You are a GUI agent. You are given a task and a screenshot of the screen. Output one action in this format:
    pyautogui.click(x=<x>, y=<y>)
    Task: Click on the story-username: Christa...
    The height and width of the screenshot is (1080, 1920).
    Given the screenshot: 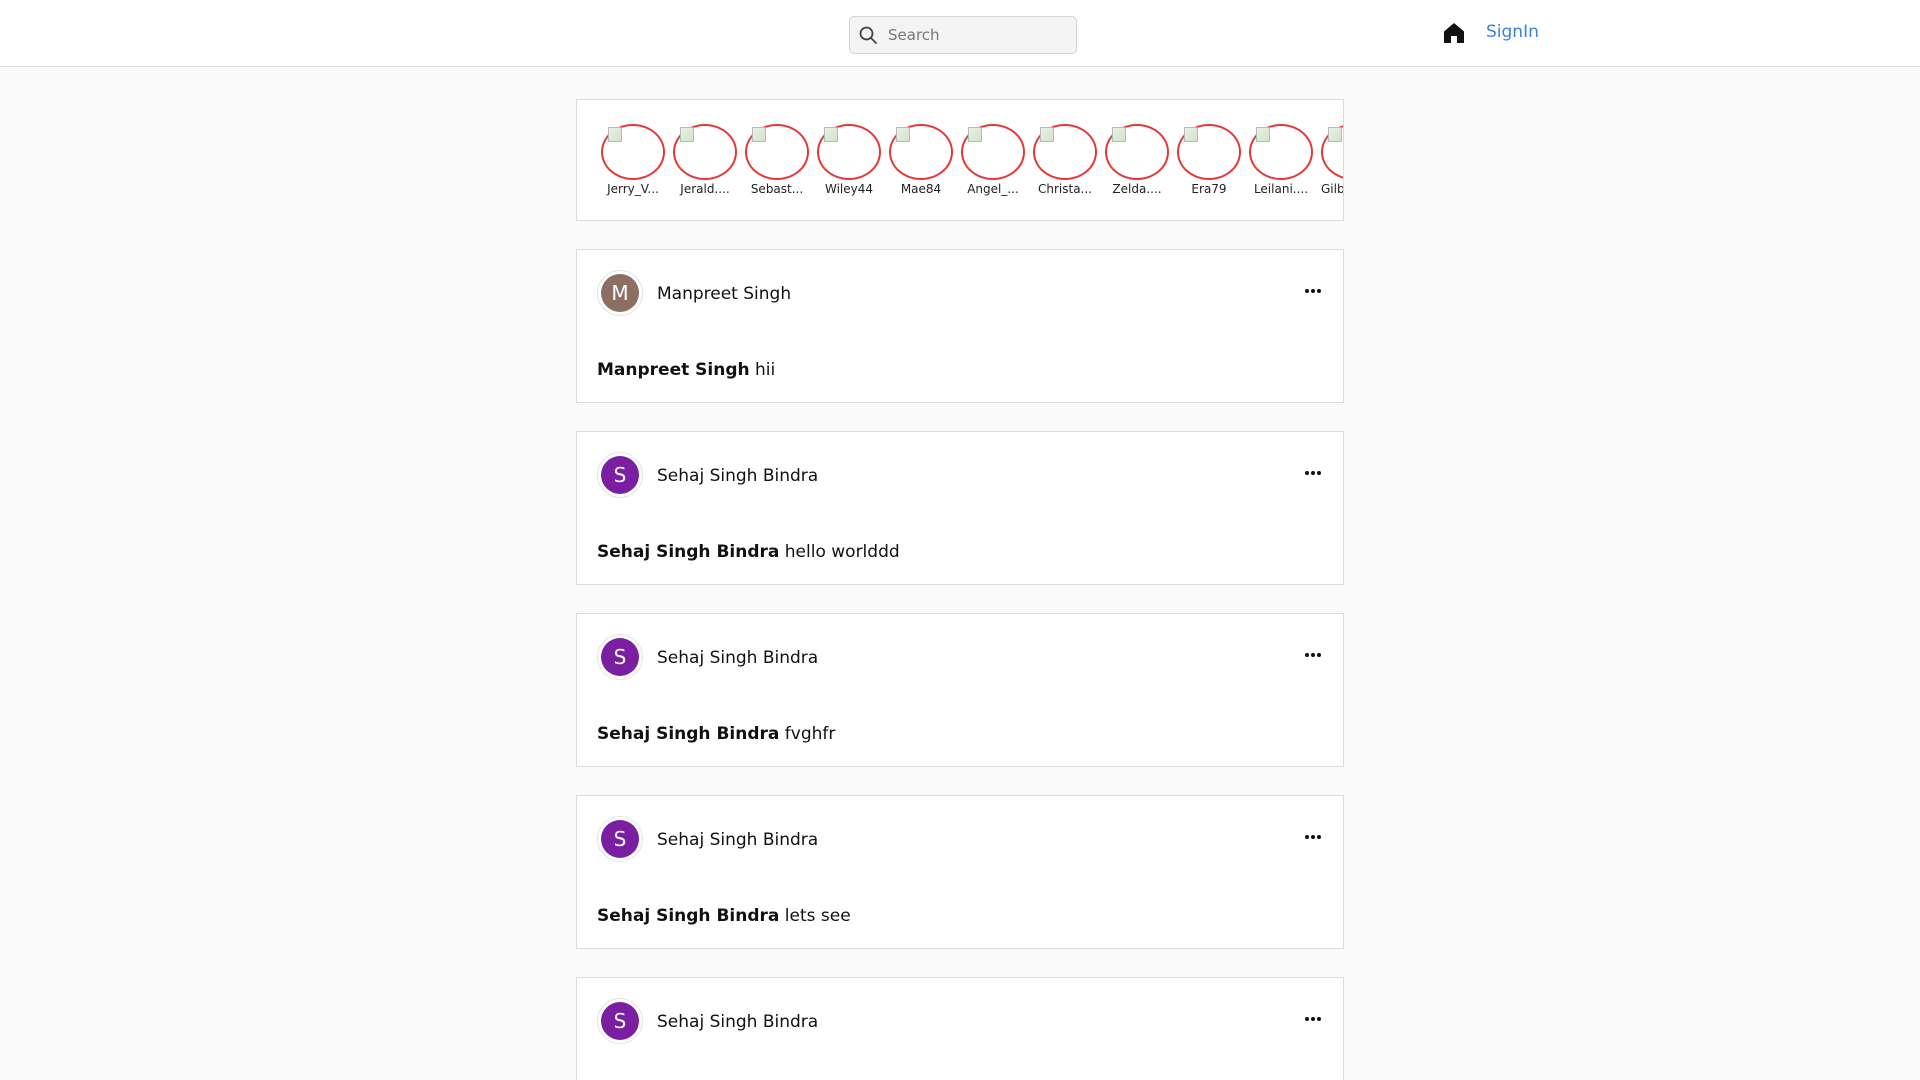 What is the action you would take?
    pyautogui.click(x=1064, y=189)
    